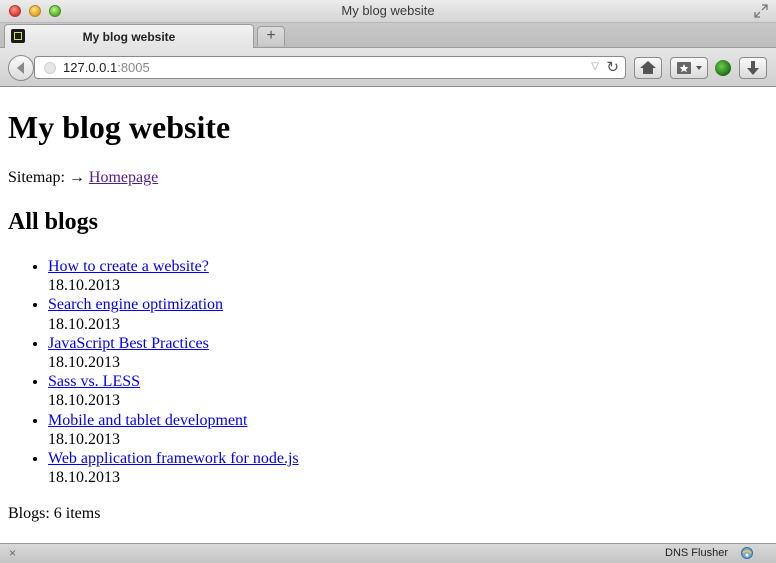 The image size is (776, 563). I want to click on tab-my-blog-website: My blog website, so click(129, 36).